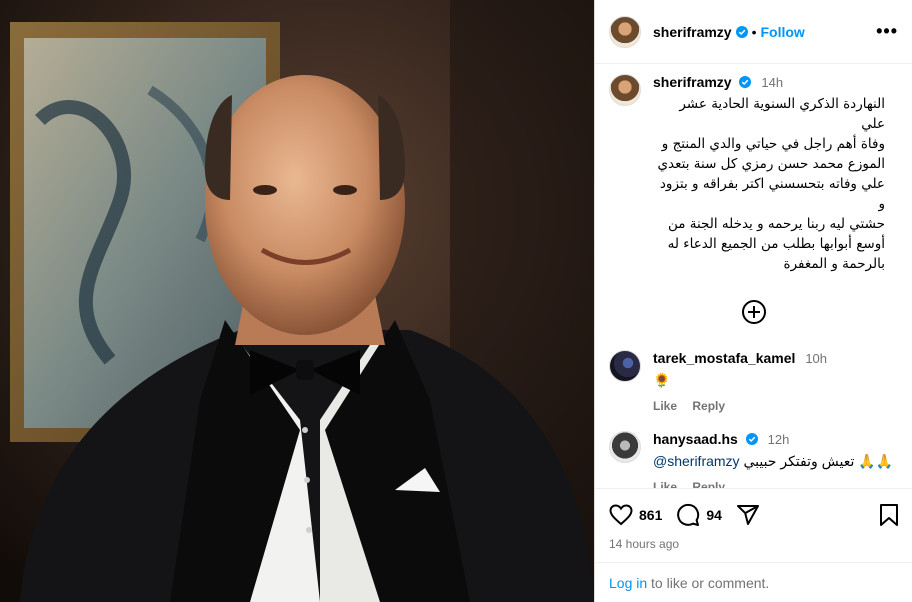 Image resolution: width=912 pixels, height=602 pixels. Describe the element at coordinates (754, 544) in the screenshot. I see `post-timestamp: 14 hours ago` at that location.